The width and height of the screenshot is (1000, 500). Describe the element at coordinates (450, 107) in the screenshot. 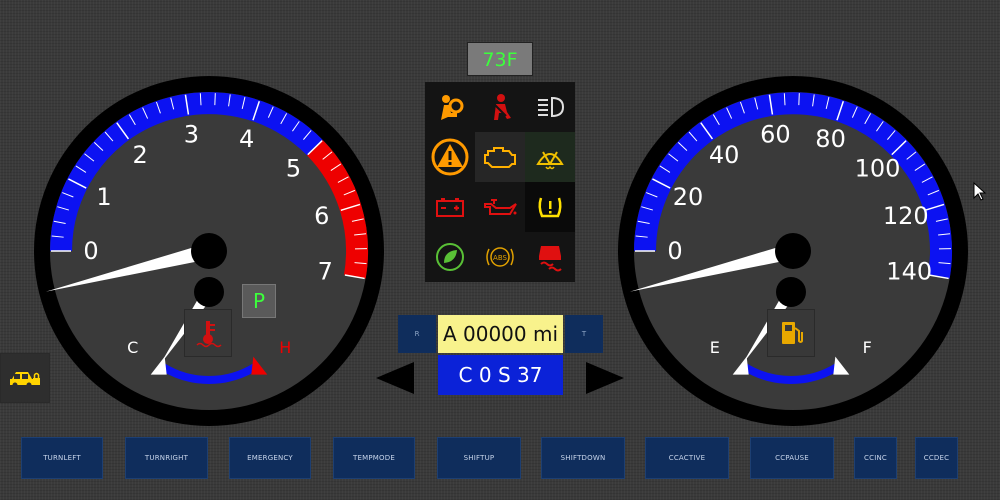

I see `airbag-icon` at that location.